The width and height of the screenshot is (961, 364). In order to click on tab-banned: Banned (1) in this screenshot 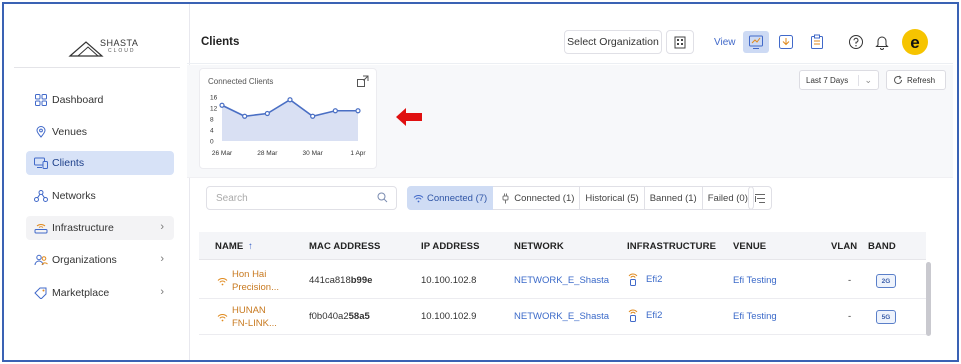, I will do `click(673, 198)`.